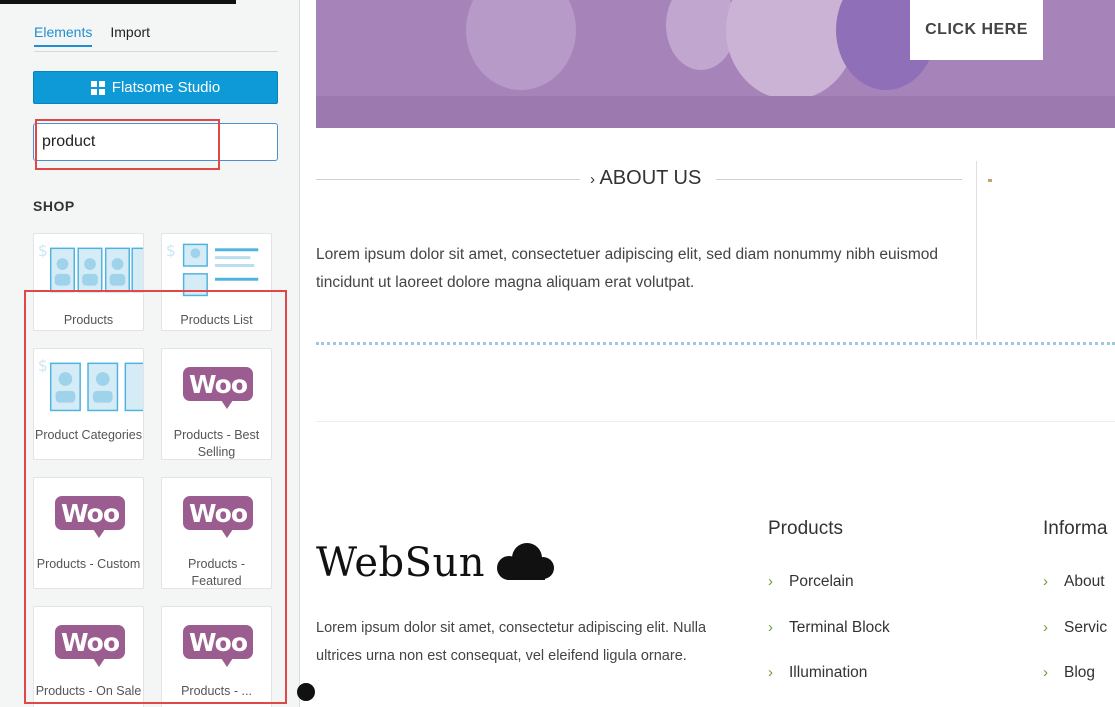 This screenshot has height=707, width=1115. Describe the element at coordinates (155, 497) in the screenshot. I see `results-highlight-box` at that location.